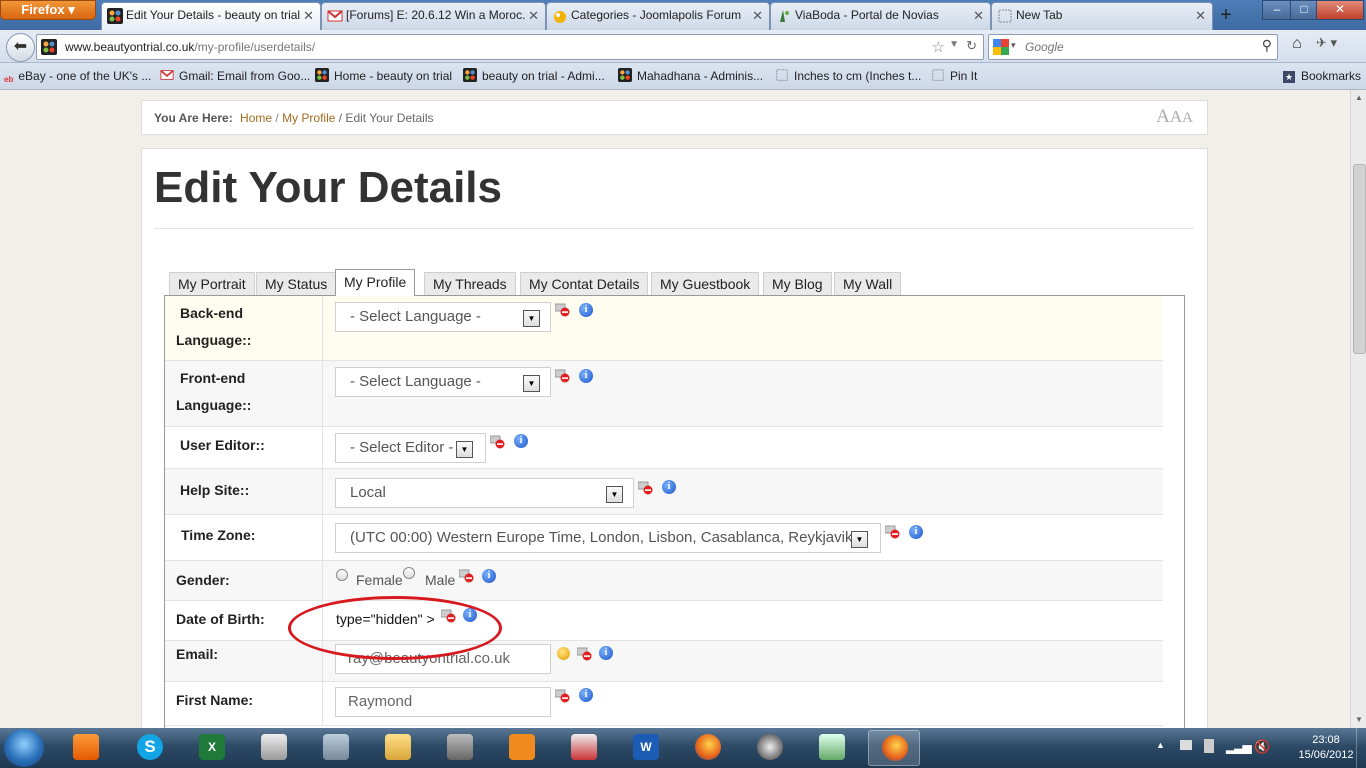  What do you see at coordinates (531, 383) in the screenshot?
I see `chevron-down-icon: ▼` at bounding box center [531, 383].